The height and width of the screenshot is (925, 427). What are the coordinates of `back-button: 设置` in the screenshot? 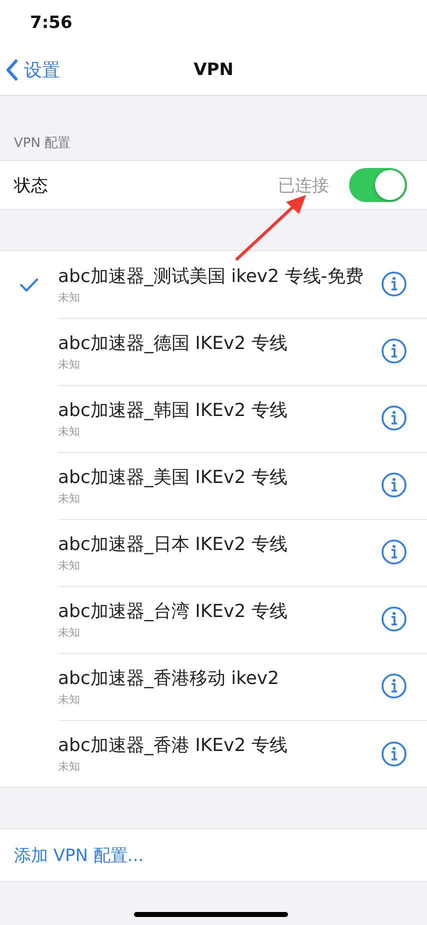 It's located at (30, 70).